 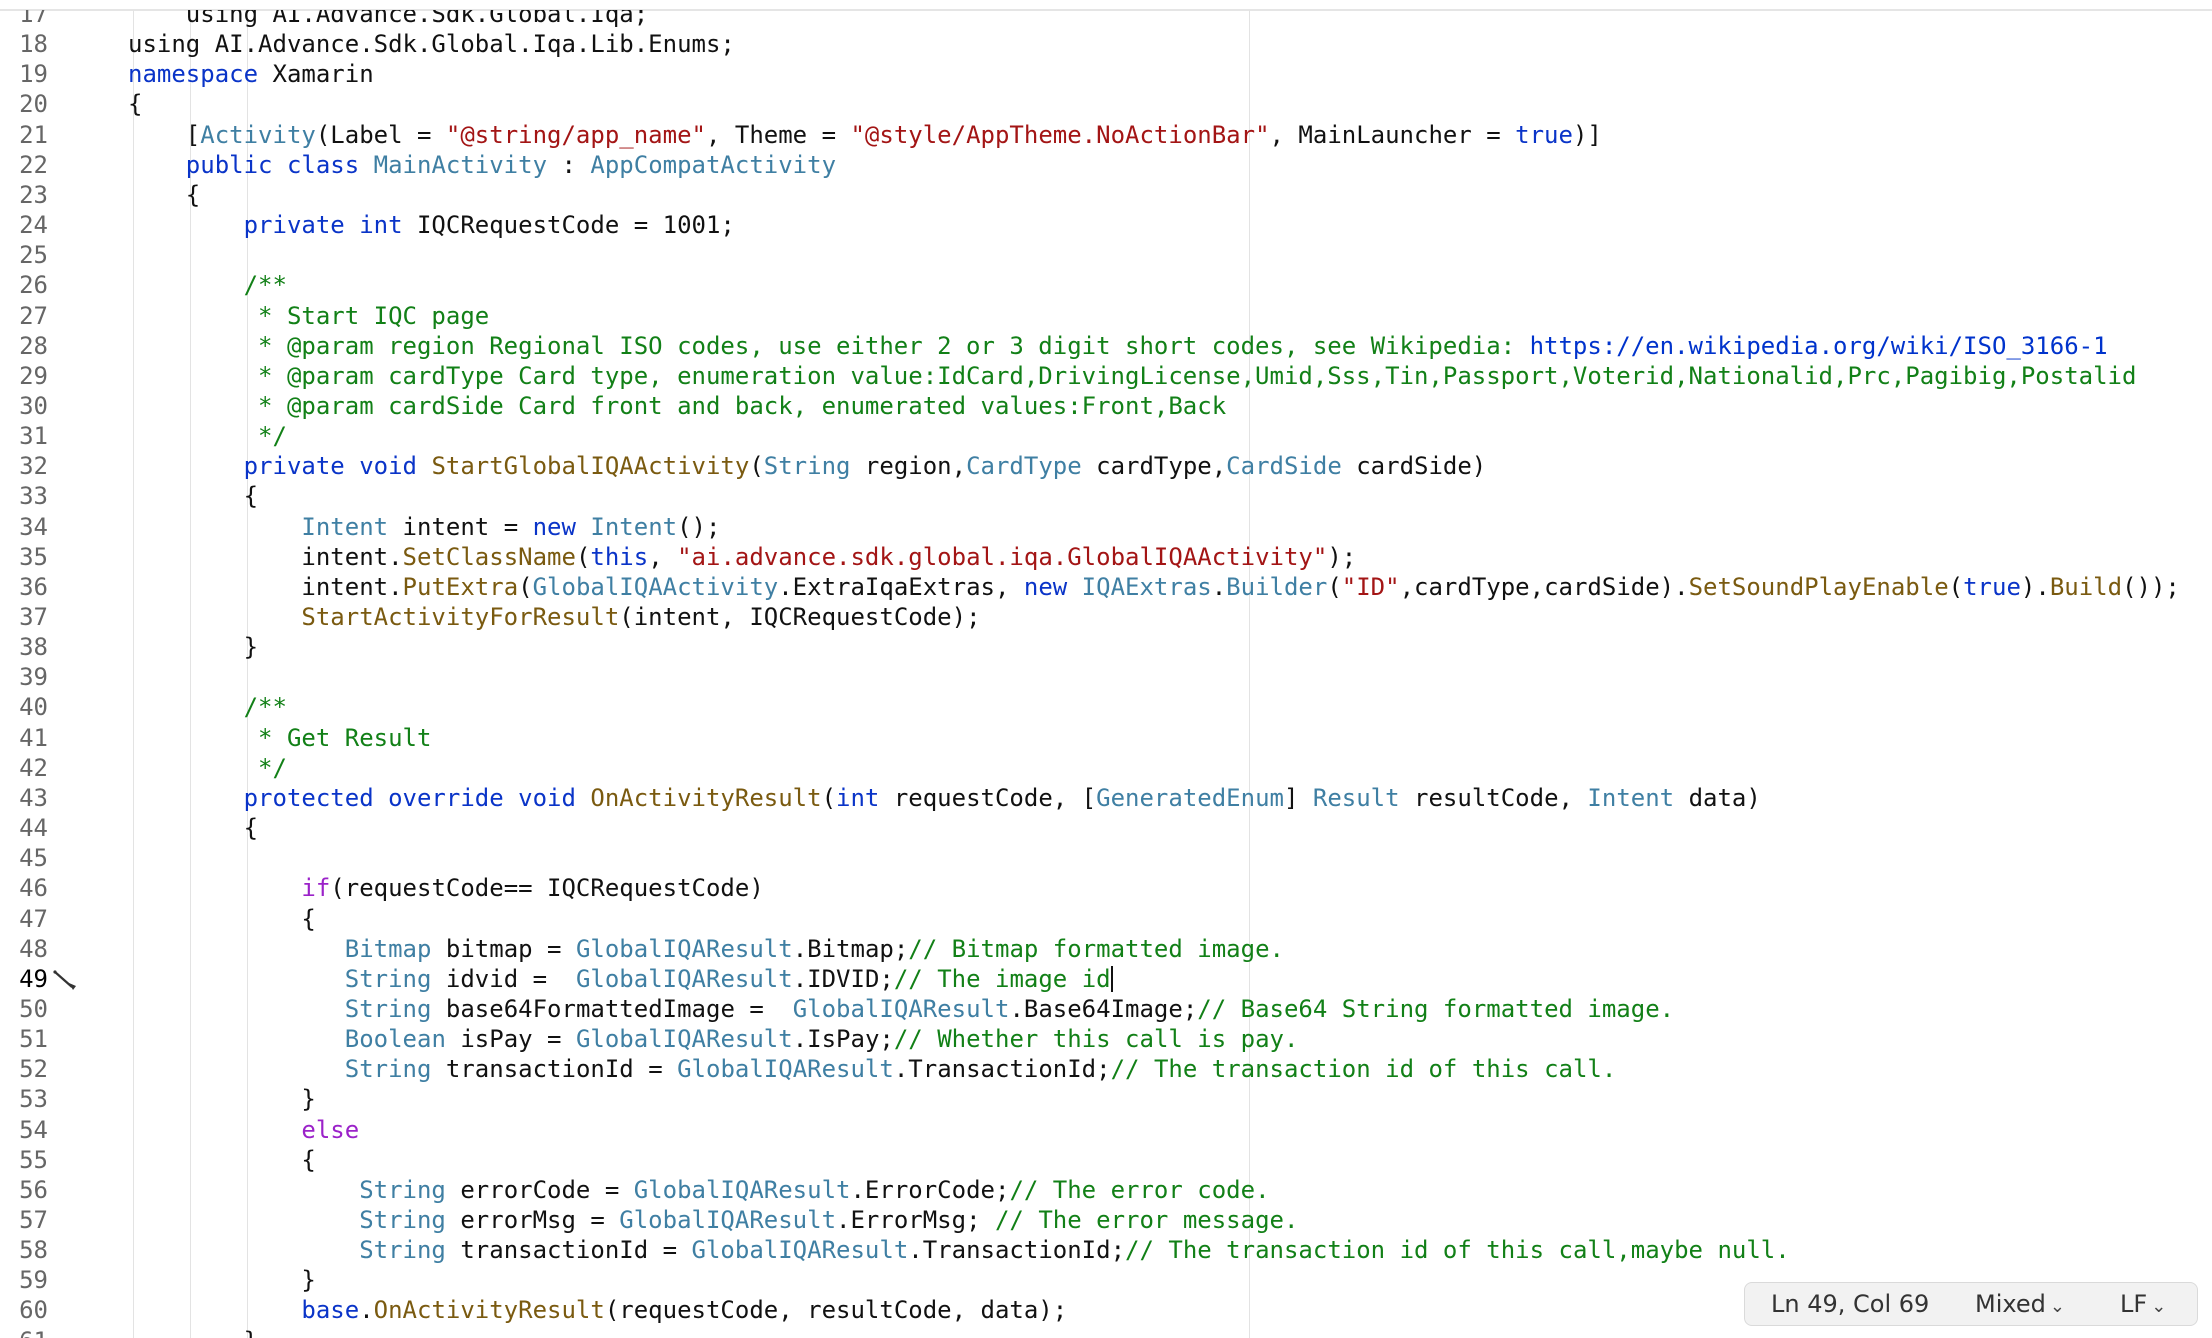 I want to click on code-line: 24 private int IQCRequestCode = 1001;, so click(x=367, y=225).